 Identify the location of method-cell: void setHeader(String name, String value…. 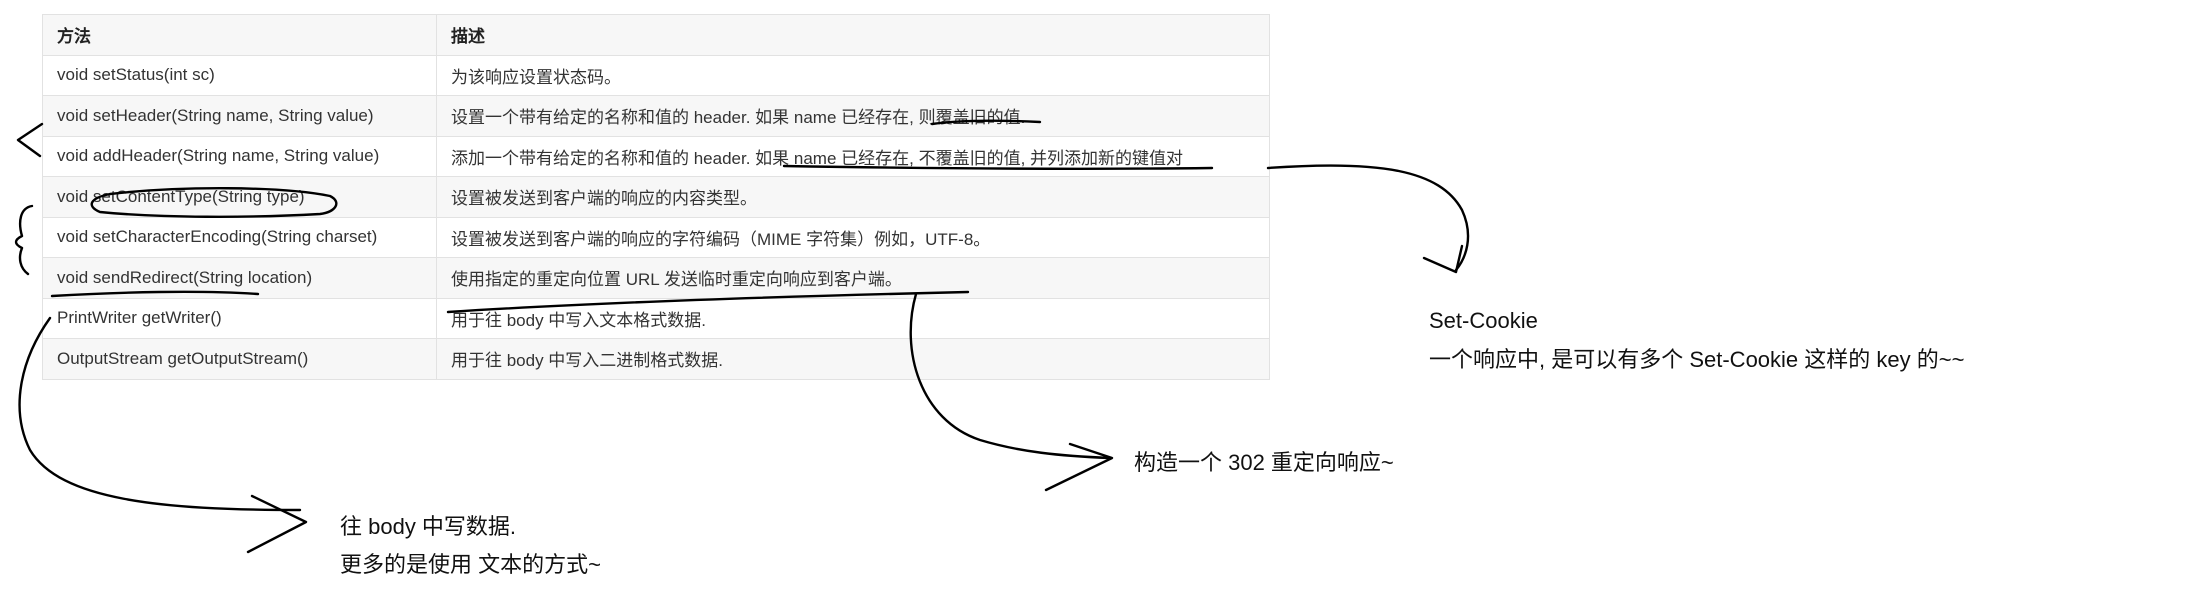
(239, 116).